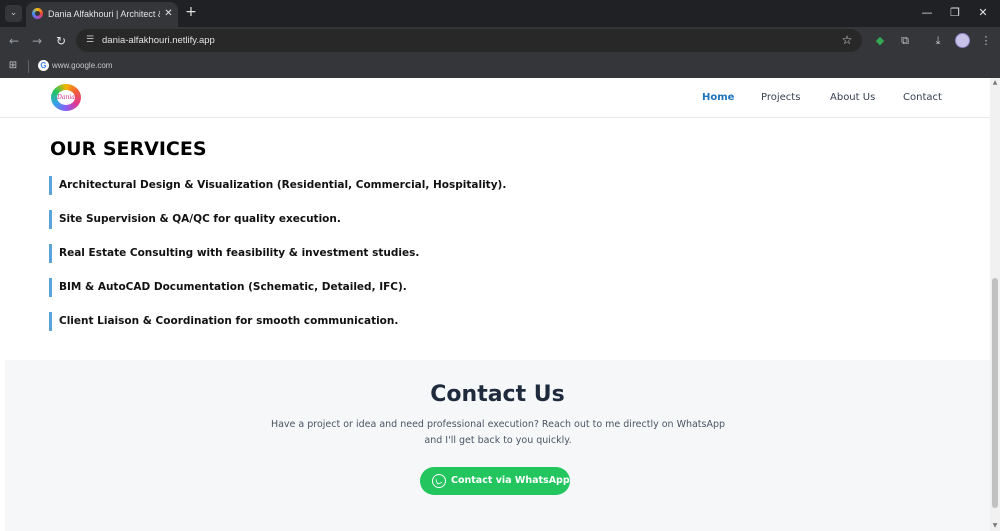 This screenshot has width=1000, height=531. I want to click on new-tab-button: +, so click(191, 12).